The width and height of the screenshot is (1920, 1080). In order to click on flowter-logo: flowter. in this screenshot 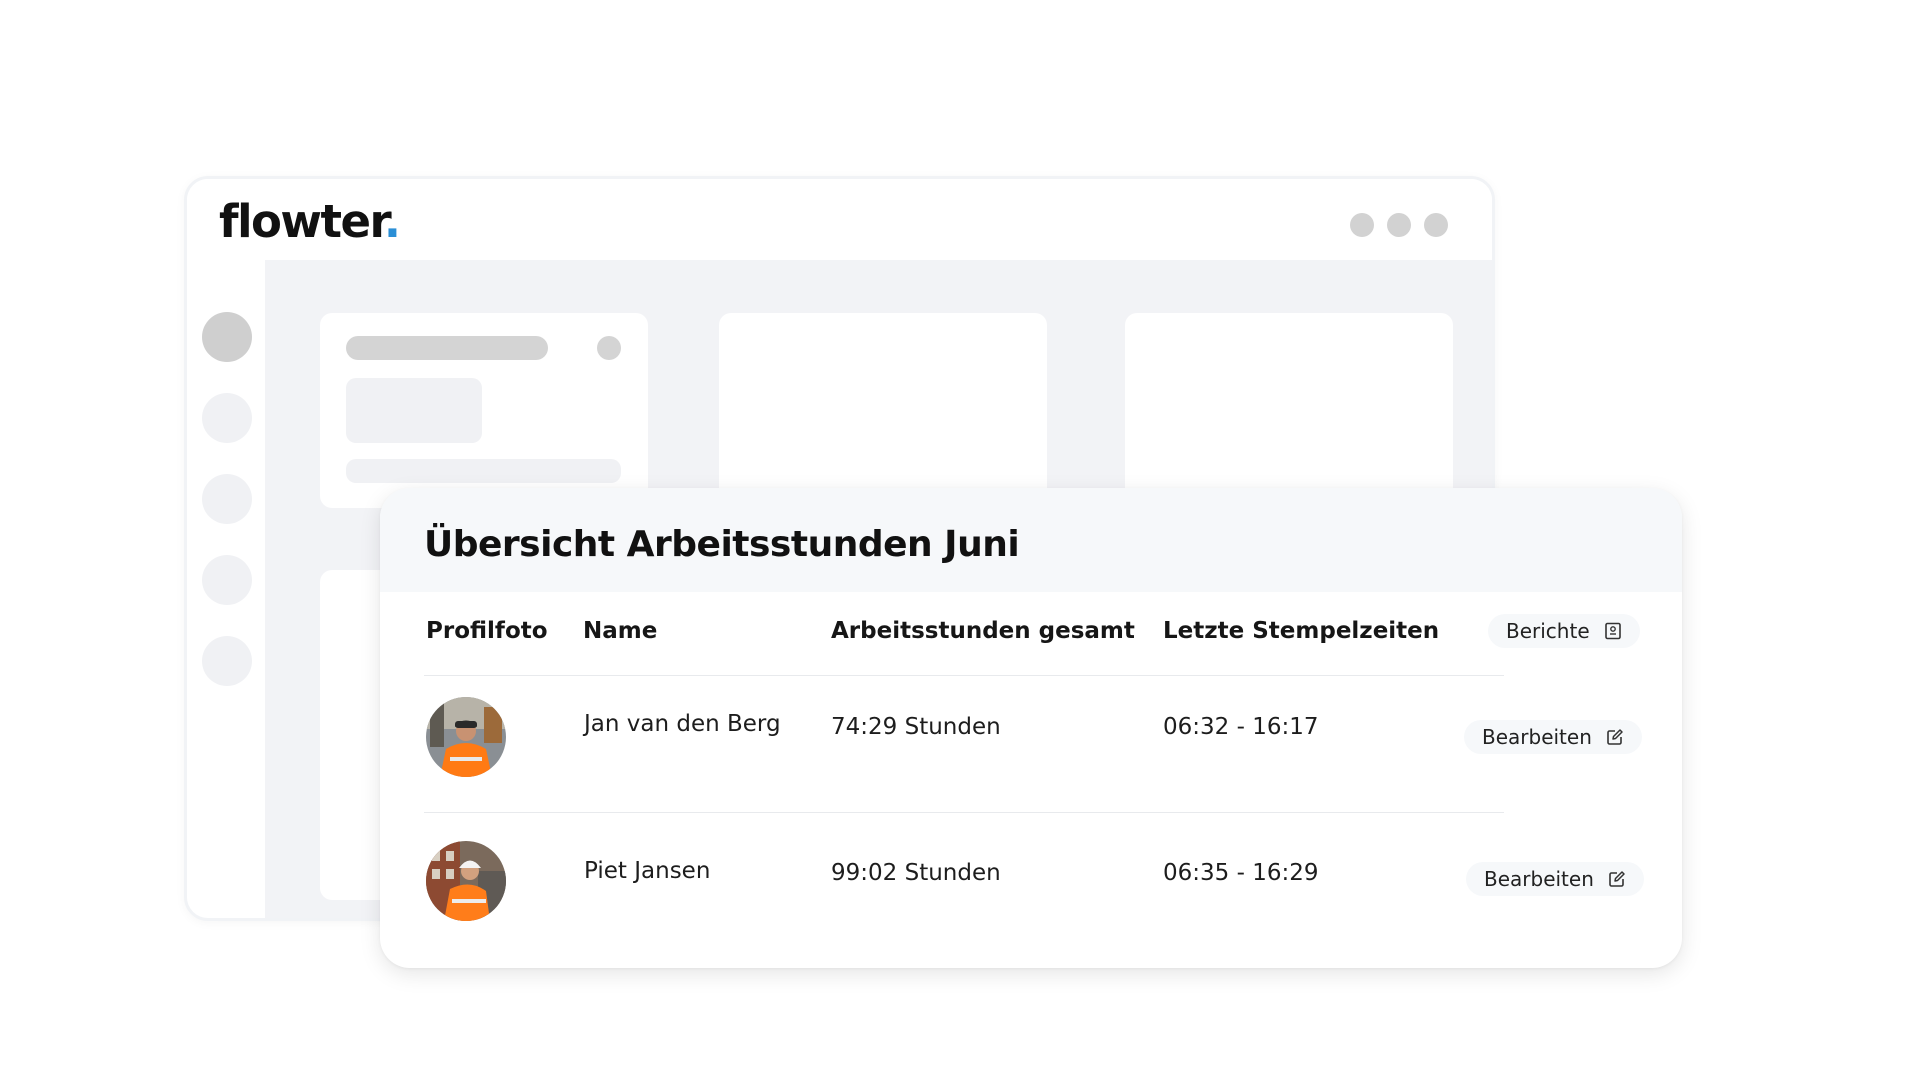, I will do `click(310, 221)`.